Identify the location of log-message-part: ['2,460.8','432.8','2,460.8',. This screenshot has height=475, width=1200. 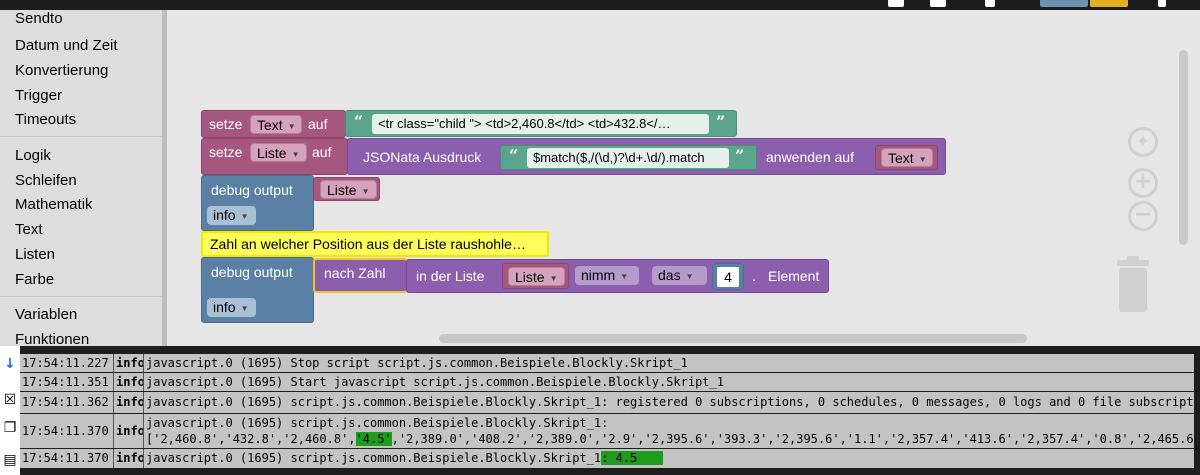
(251, 439).